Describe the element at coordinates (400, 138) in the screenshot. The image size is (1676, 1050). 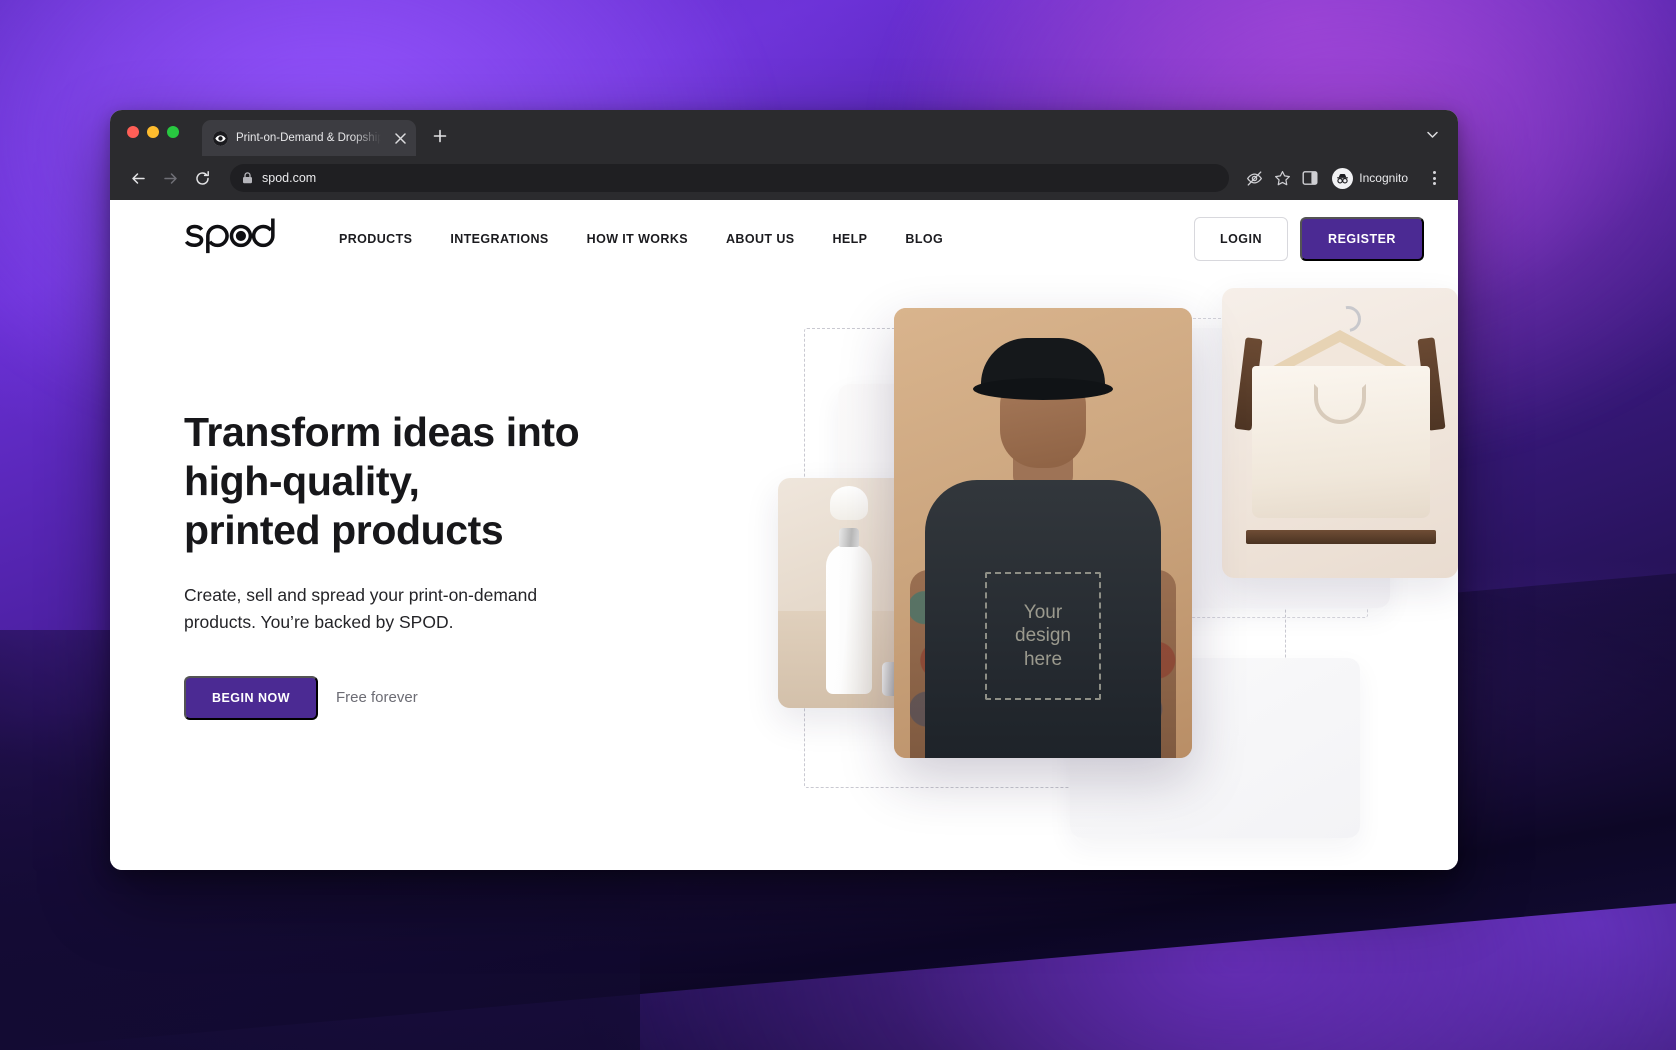
I see `close-tab-icon` at that location.